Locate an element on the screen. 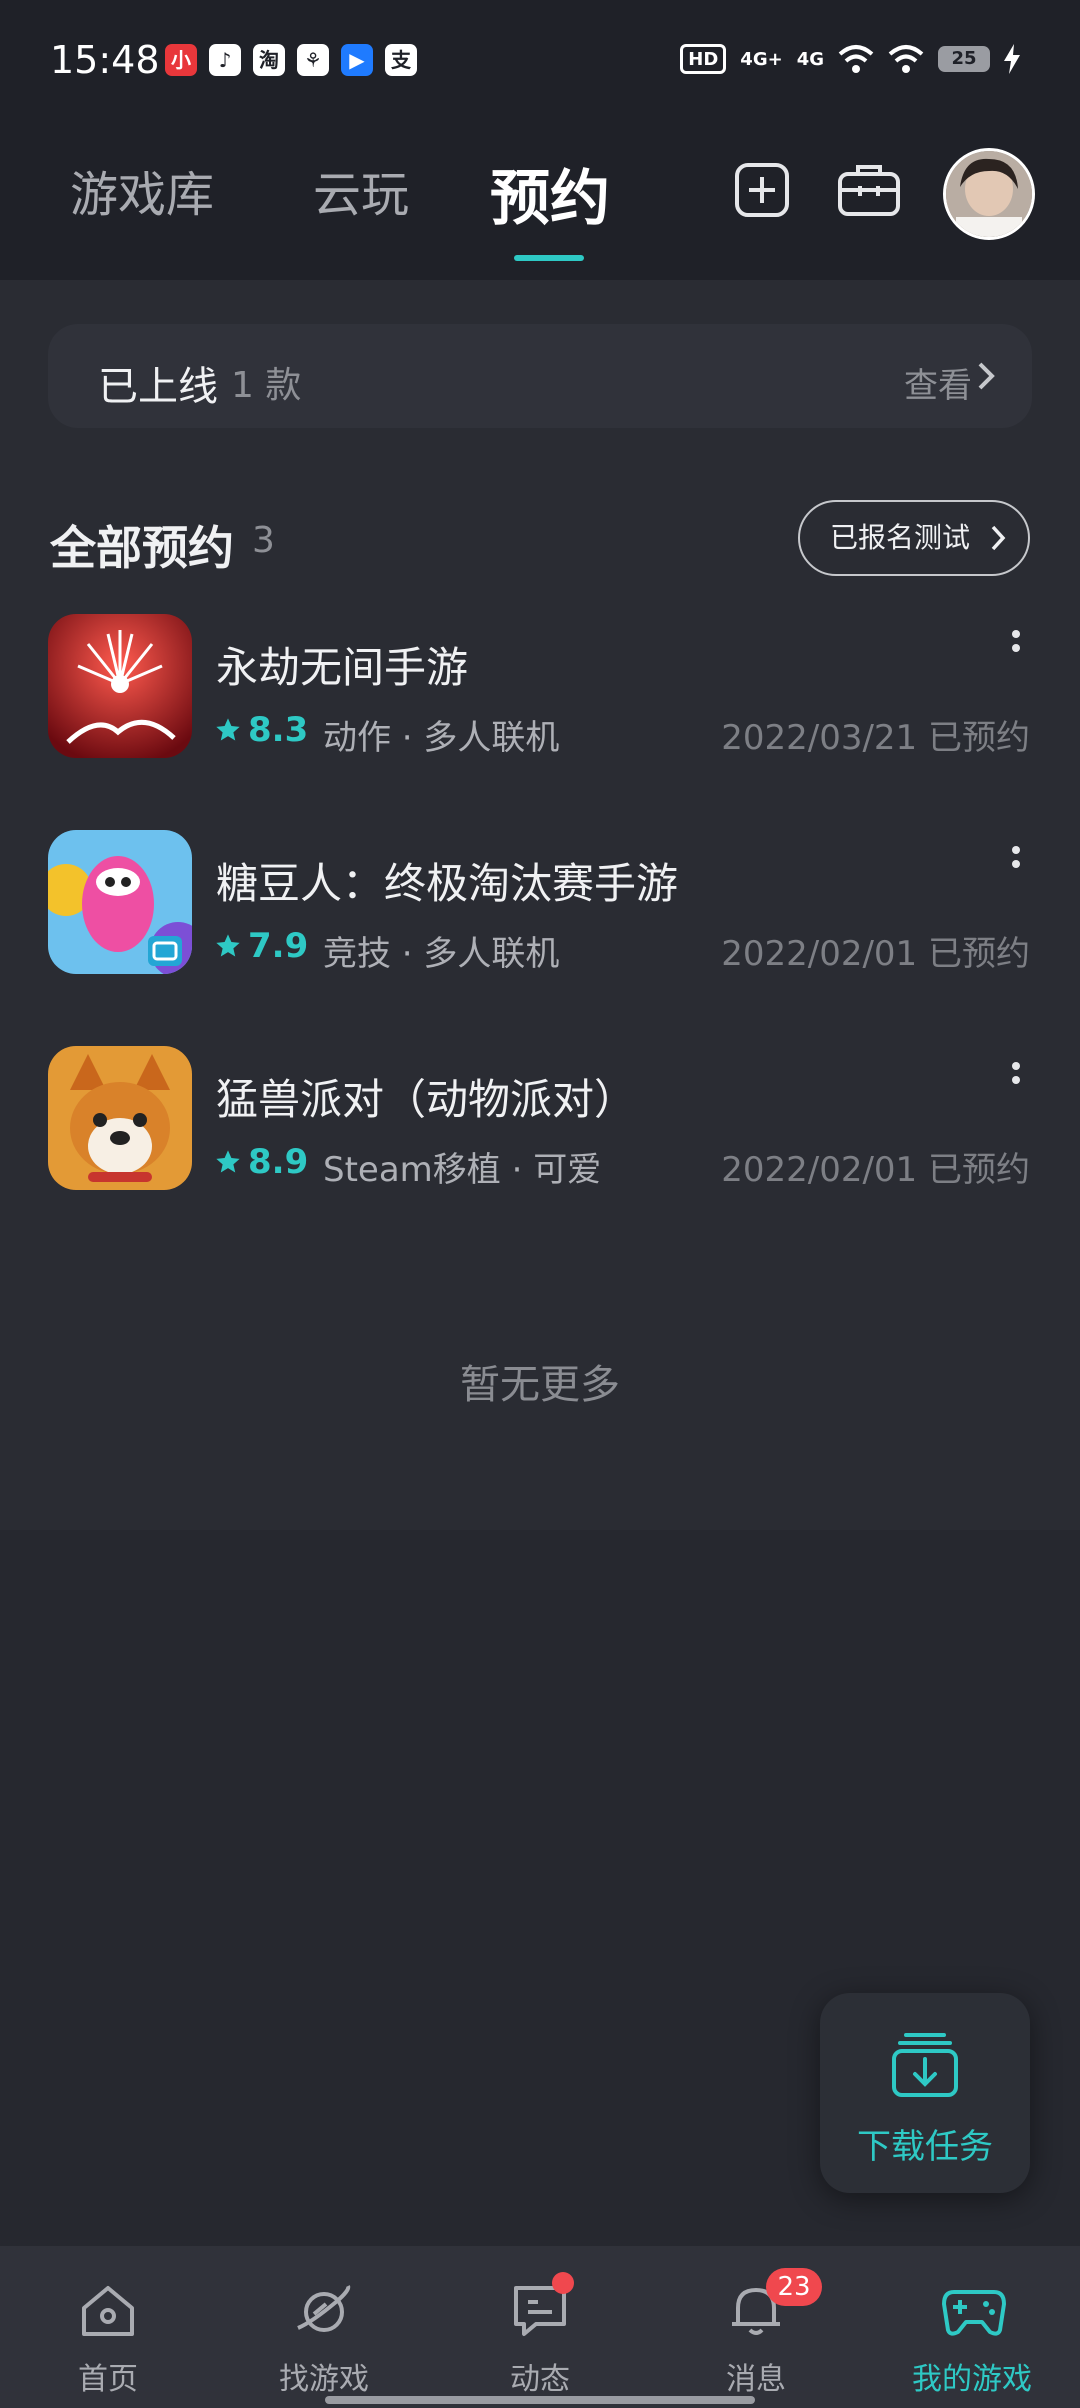 Image resolution: width=1080 pixels, height=2408 pixels. tiktok-icon: ♪ is located at coordinates (225, 60).